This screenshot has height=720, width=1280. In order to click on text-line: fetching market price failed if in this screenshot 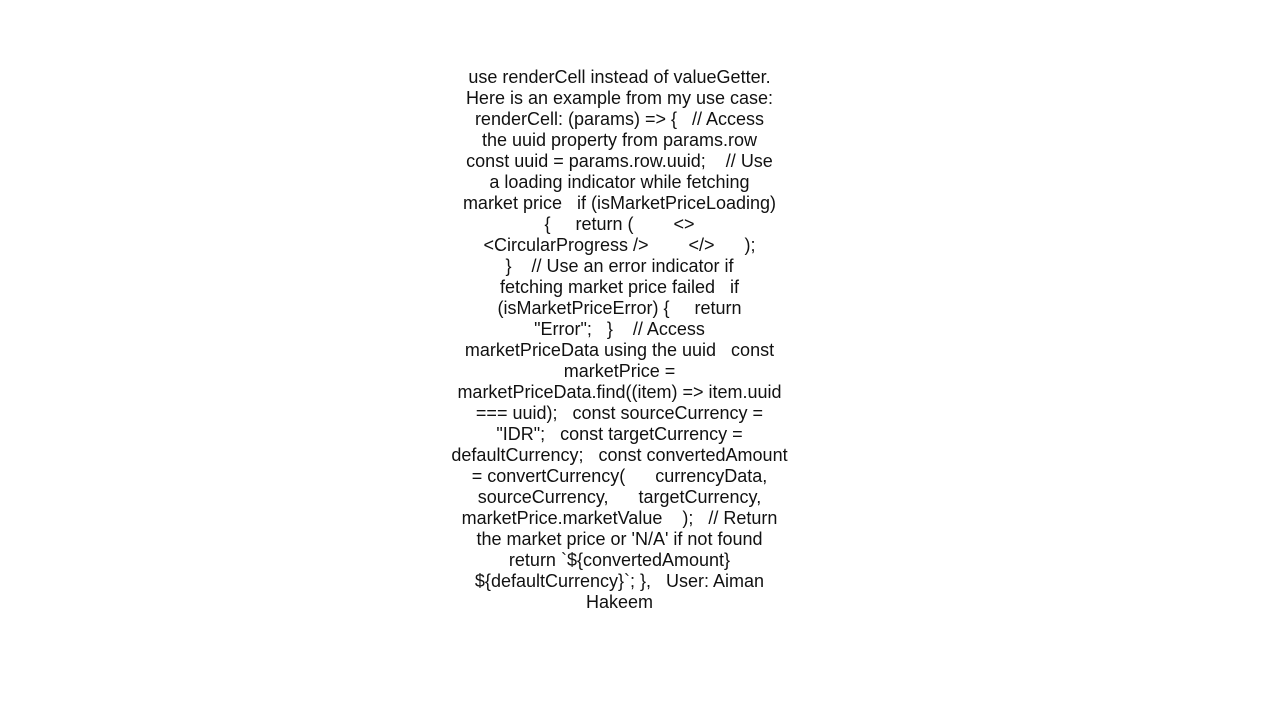, I will do `click(619, 287)`.